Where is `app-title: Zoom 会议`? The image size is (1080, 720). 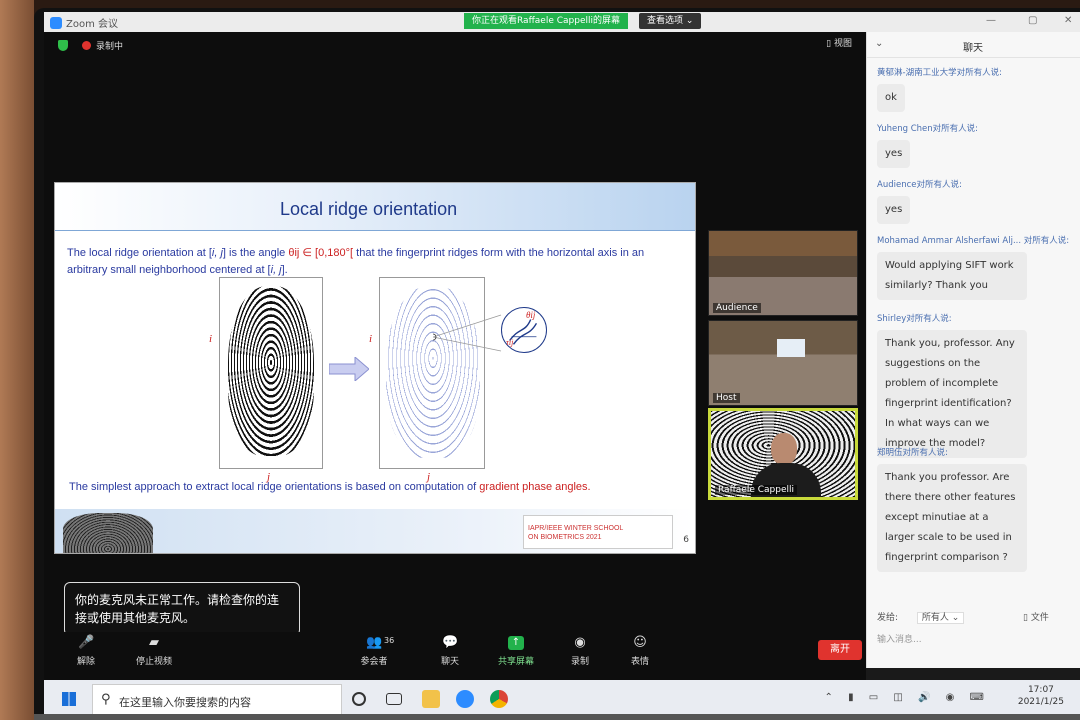
app-title: Zoom 会议 is located at coordinates (84, 22).